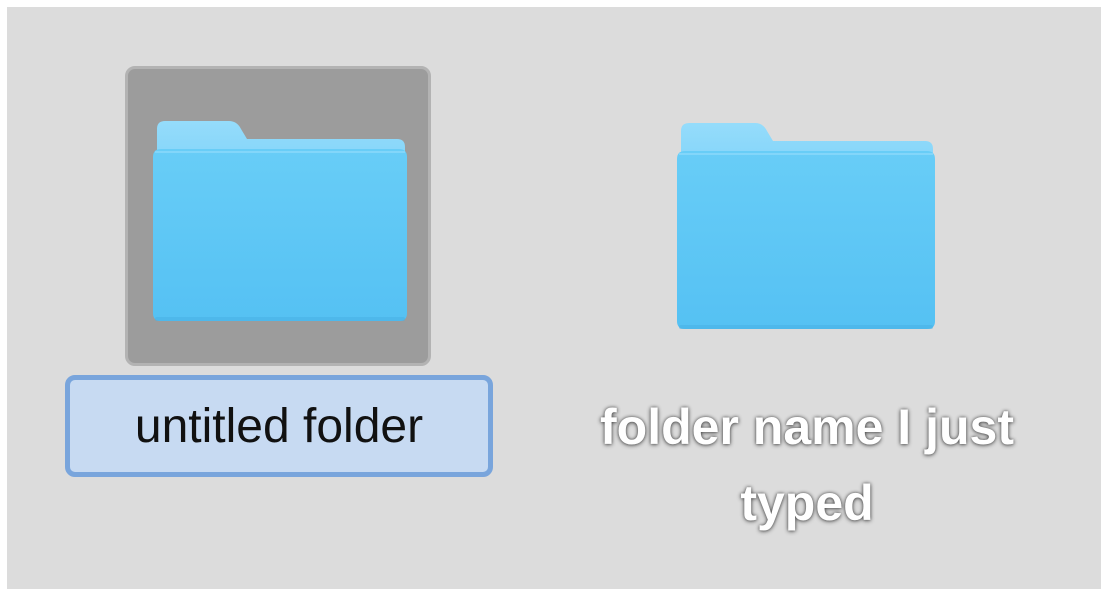 This screenshot has height=596, width=1108. I want to click on rename-input, so click(279, 426).